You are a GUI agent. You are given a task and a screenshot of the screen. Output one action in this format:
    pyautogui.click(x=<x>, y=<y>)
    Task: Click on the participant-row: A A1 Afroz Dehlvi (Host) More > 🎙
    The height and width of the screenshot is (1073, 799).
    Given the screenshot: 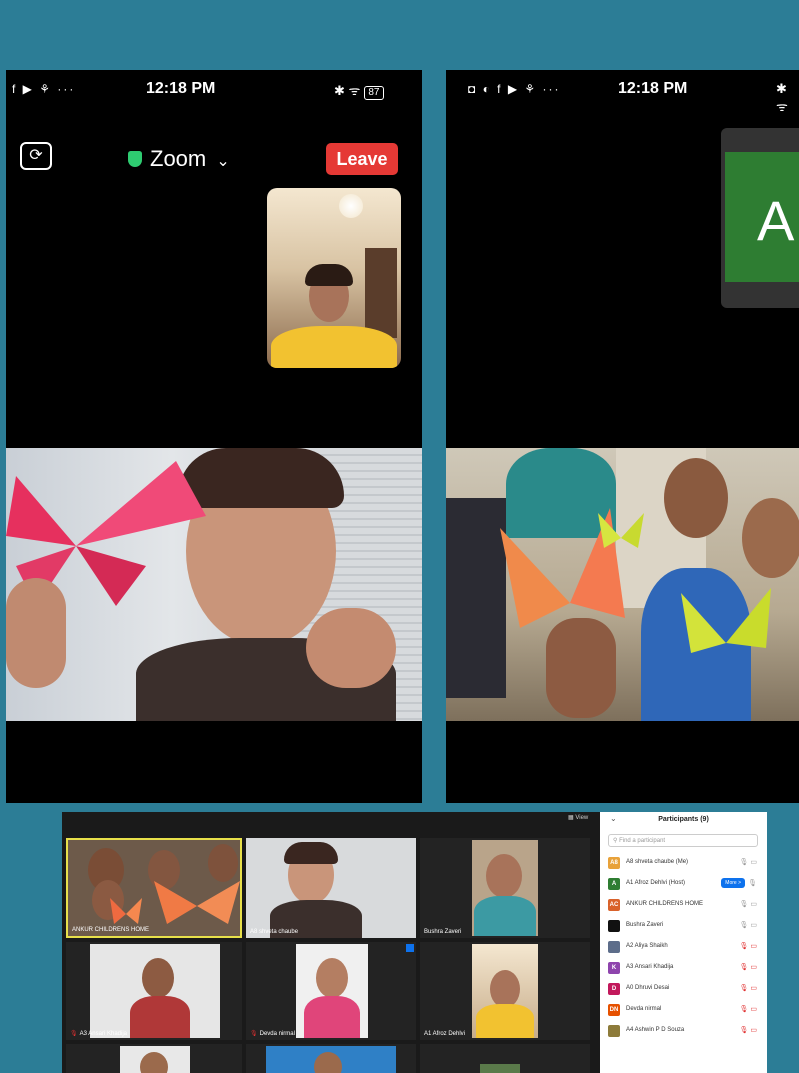 What is the action you would take?
    pyautogui.click(x=683, y=884)
    